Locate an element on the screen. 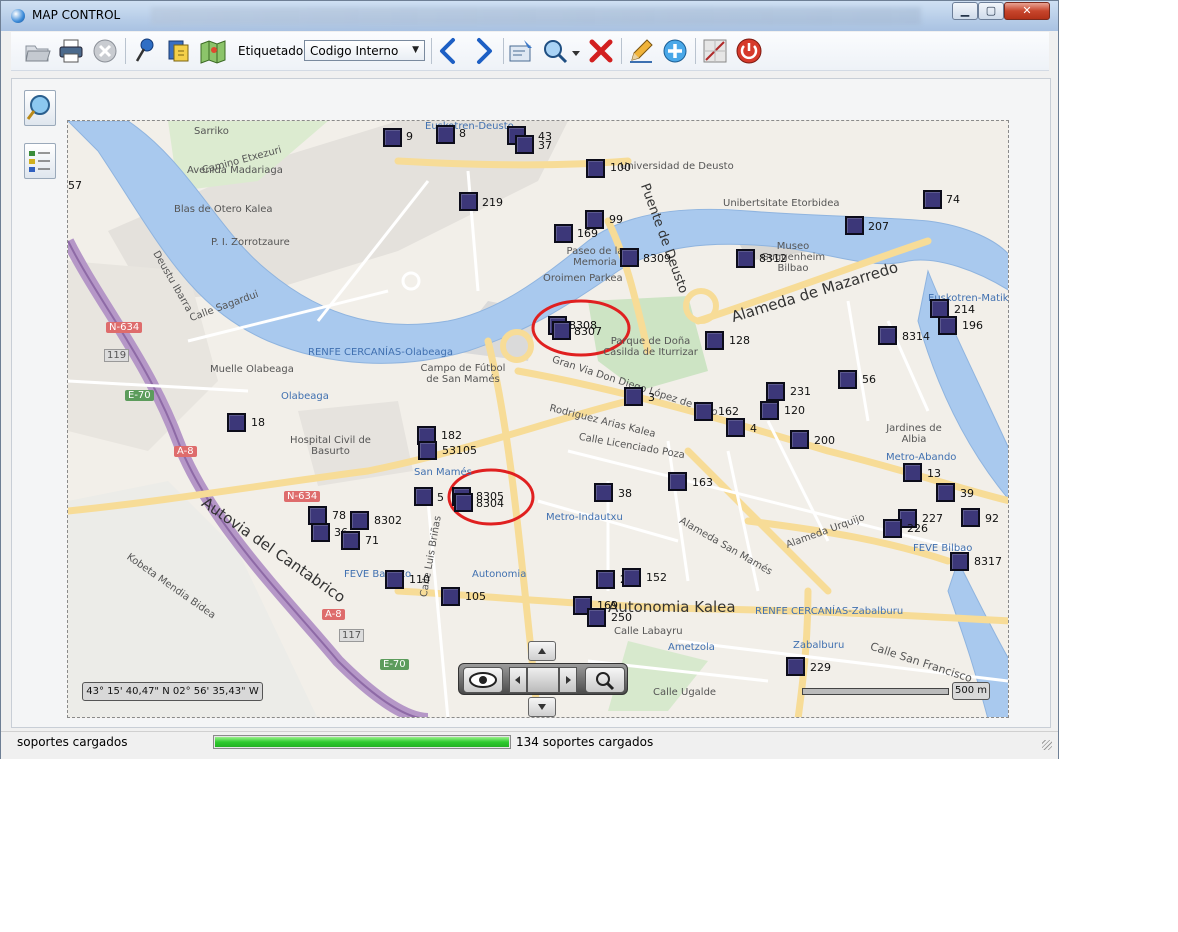 This screenshot has width=1178, height=932. back-arrow-icon is located at coordinates (449, 51).